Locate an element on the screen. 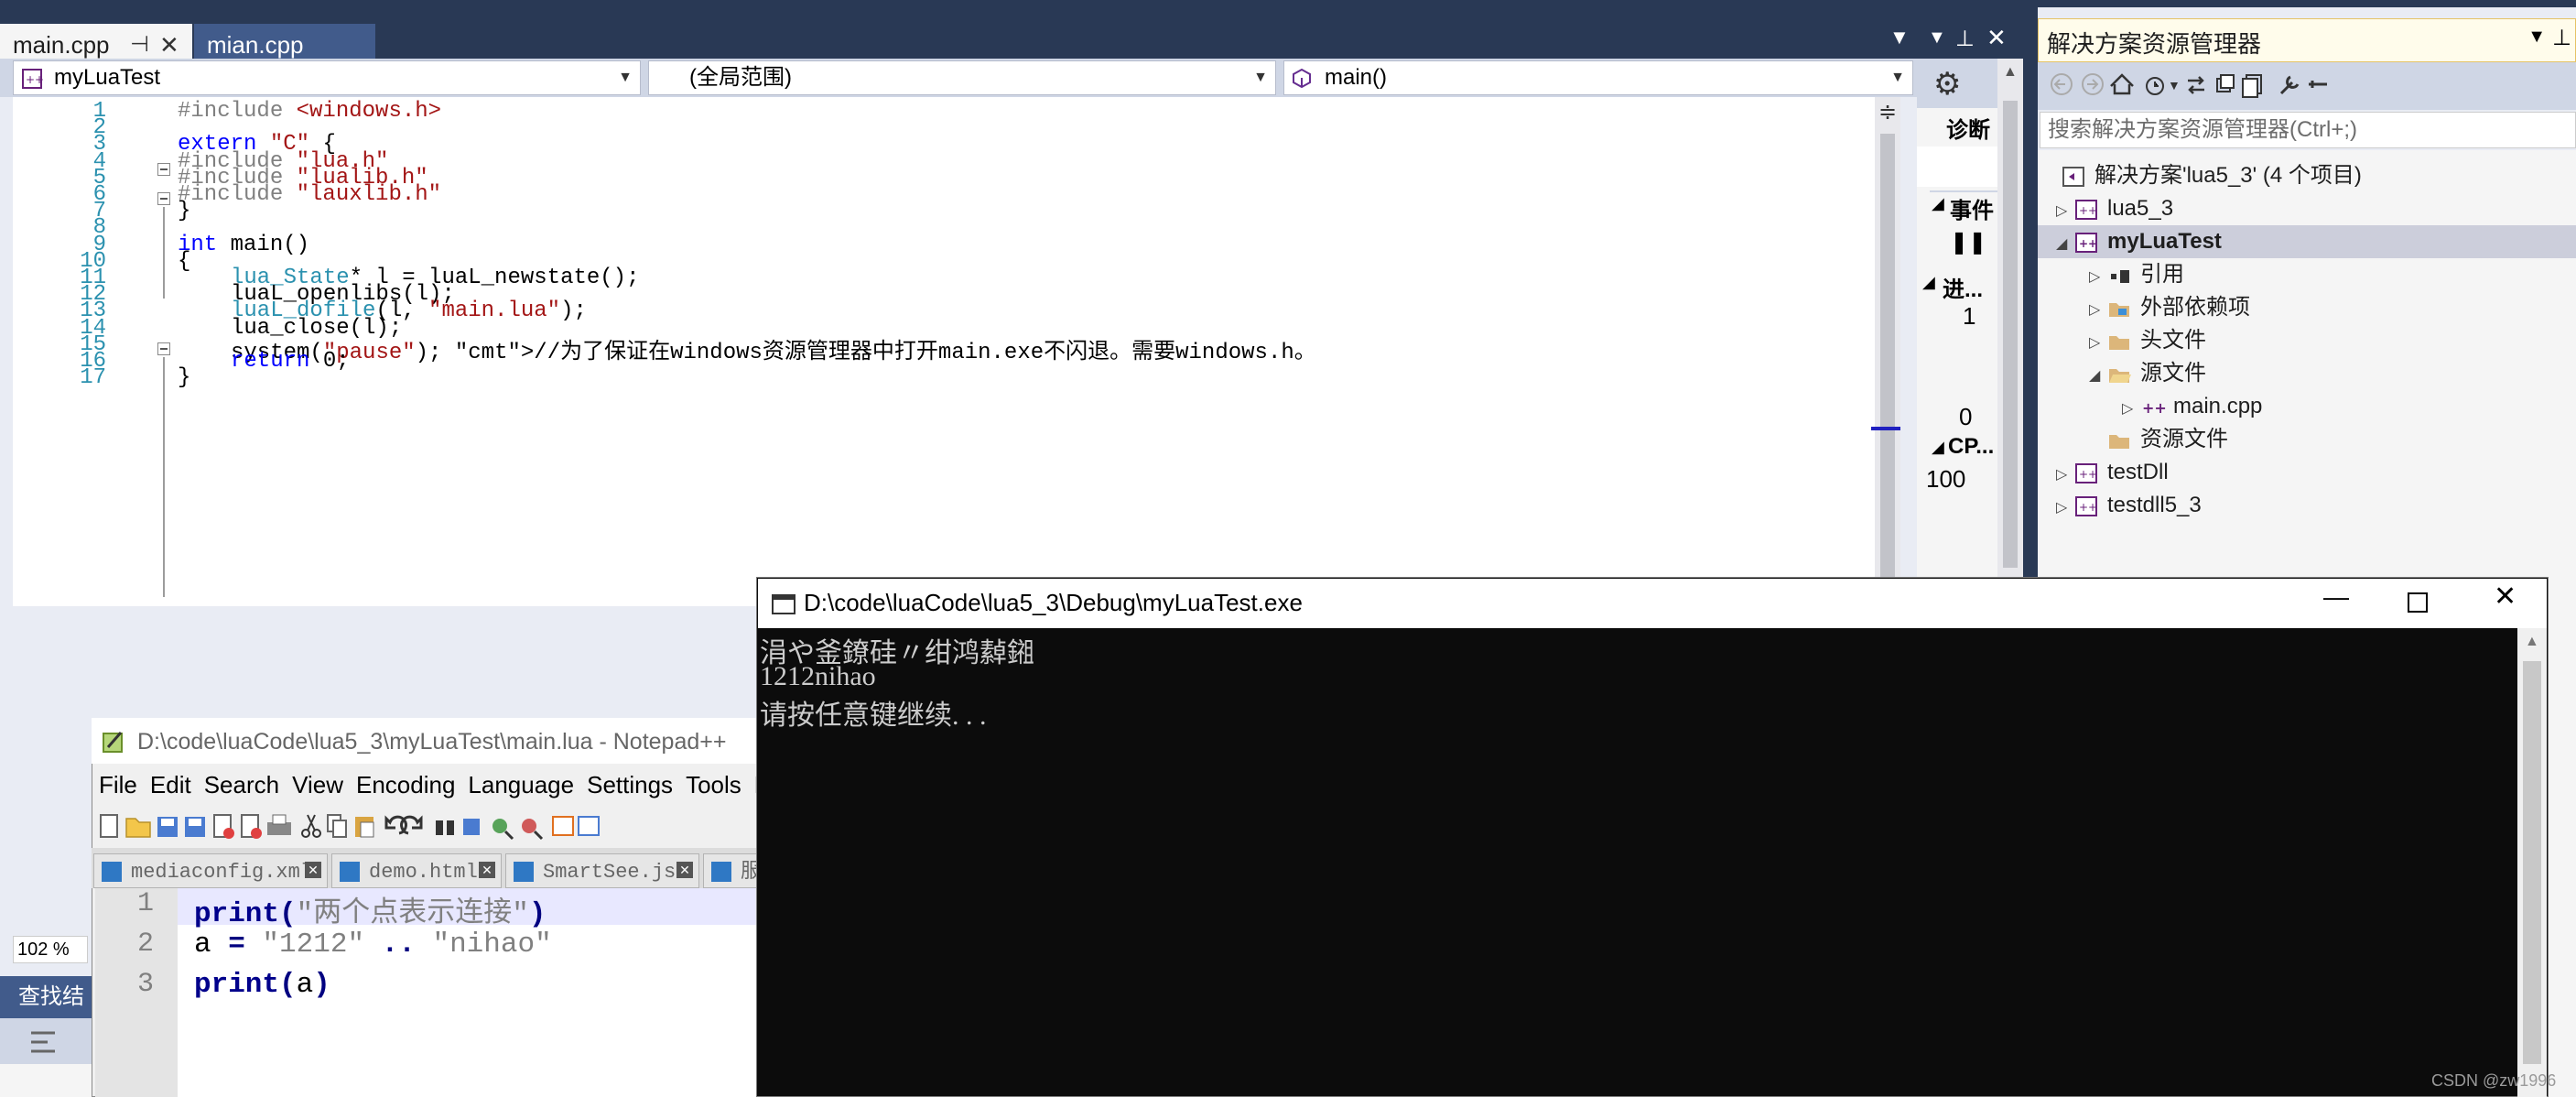 The height and width of the screenshot is (1097, 2576). split-editor-icon: ≑ is located at coordinates (1888, 112).